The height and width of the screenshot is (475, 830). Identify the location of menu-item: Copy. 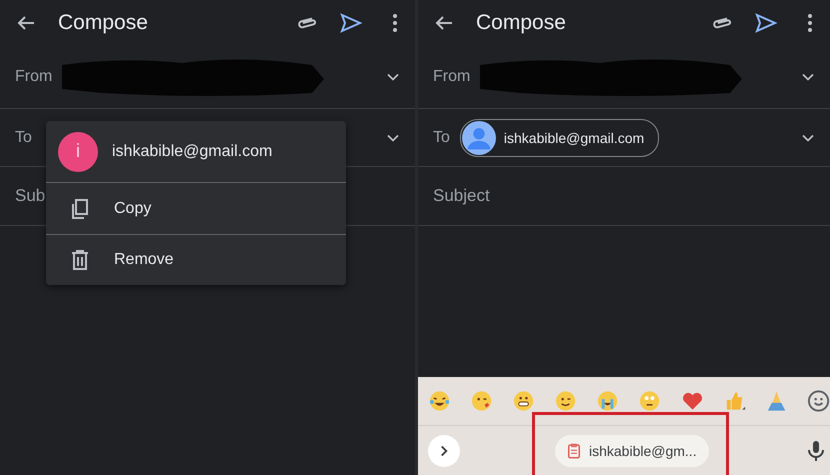
(196, 208).